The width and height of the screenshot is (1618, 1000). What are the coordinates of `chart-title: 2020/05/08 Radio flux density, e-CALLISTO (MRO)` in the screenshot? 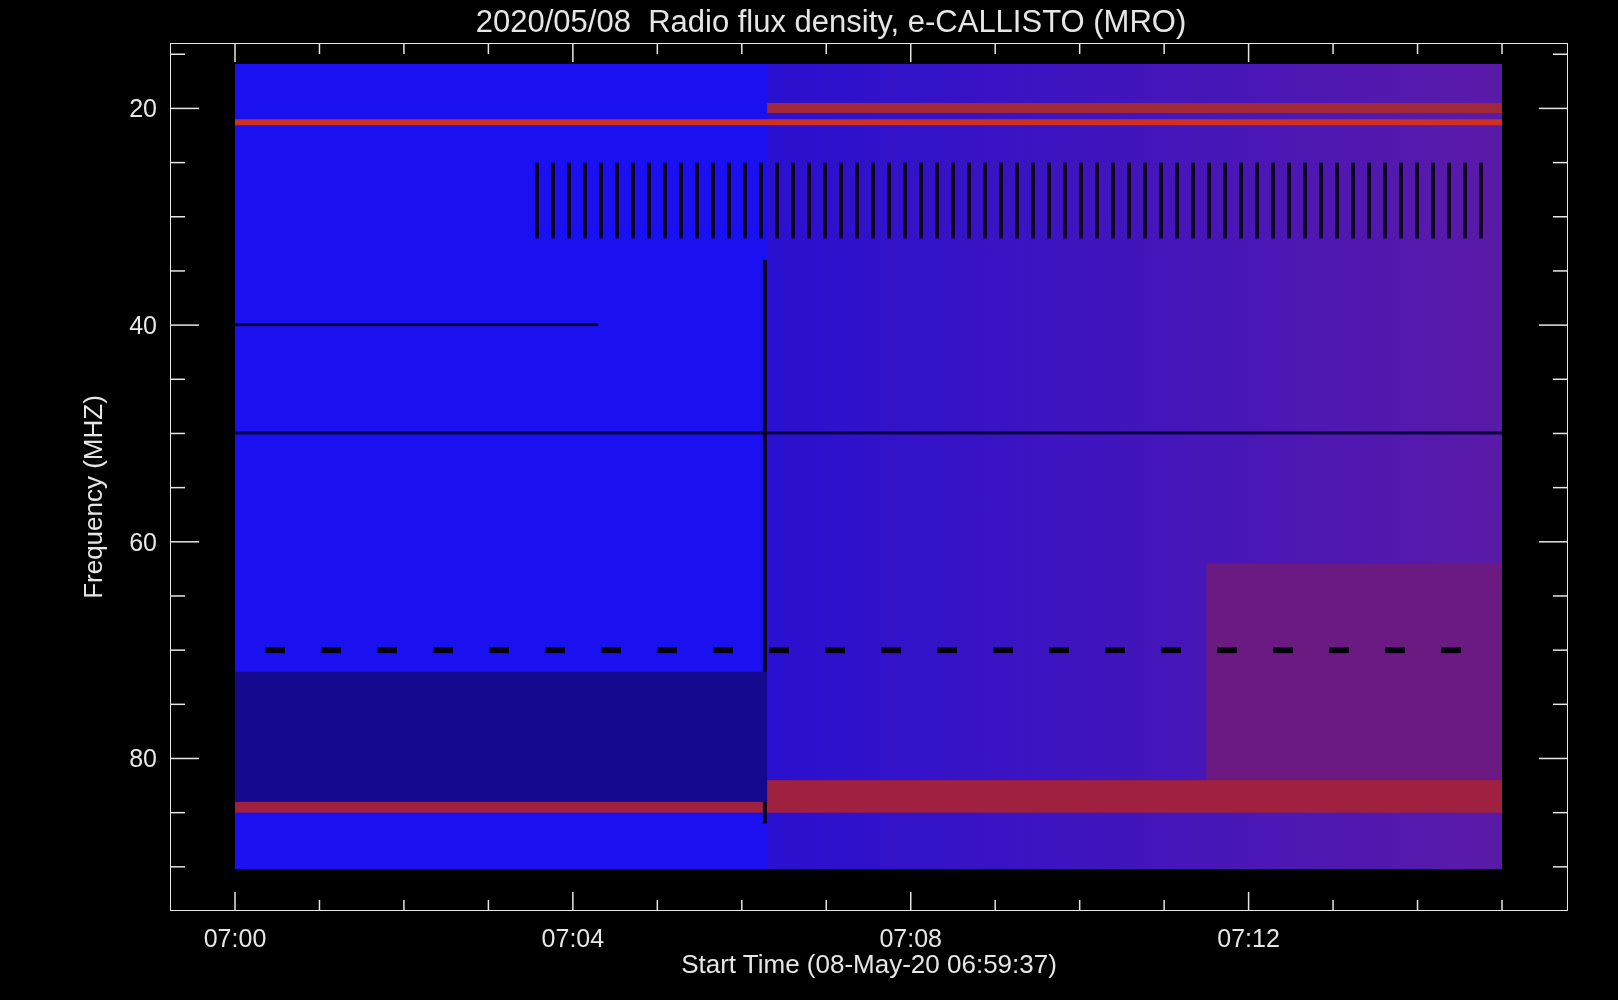 It's located at (831, 21).